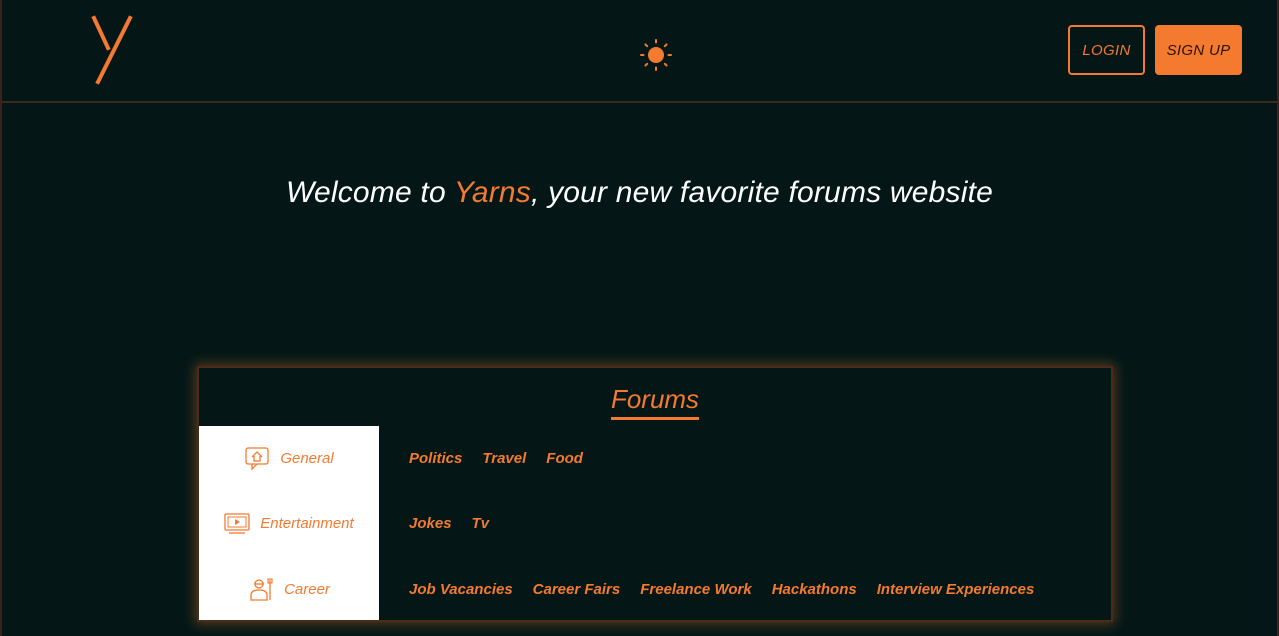 The width and height of the screenshot is (1279, 636). Describe the element at coordinates (577, 589) in the screenshot. I see `topic-career-fairs: Career Fairs` at that location.